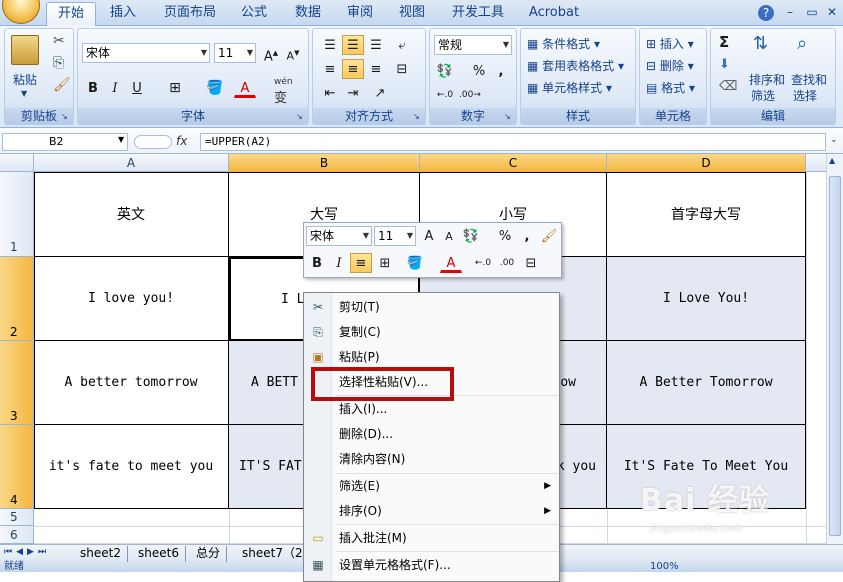 This screenshot has height=582, width=843. Describe the element at coordinates (17, 383) in the screenshot. I see `row-header-3: 3` at that location.